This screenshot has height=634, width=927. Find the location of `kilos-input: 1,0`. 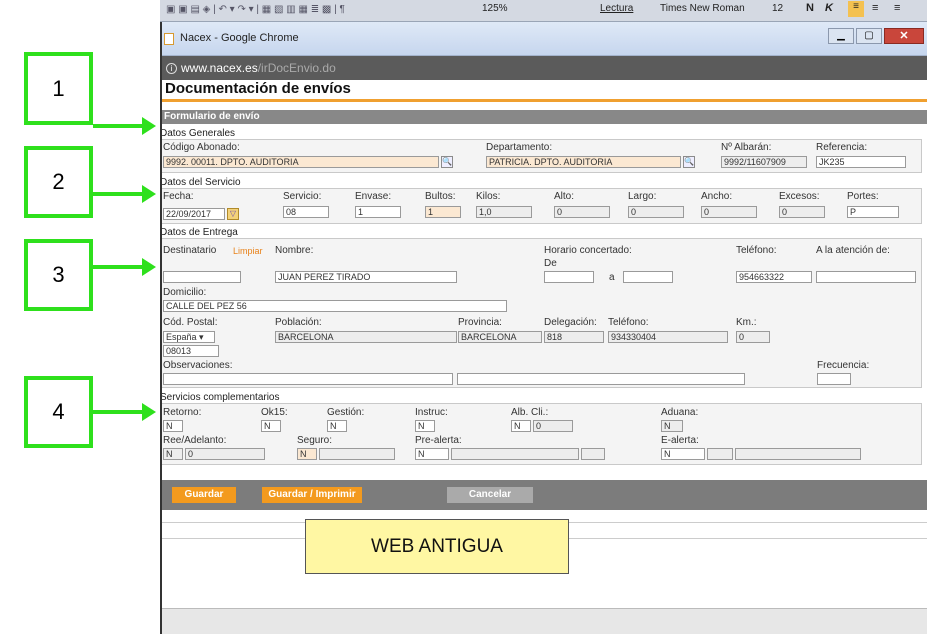

kilos-input: 1,0 is located at coordinates (504, 212).